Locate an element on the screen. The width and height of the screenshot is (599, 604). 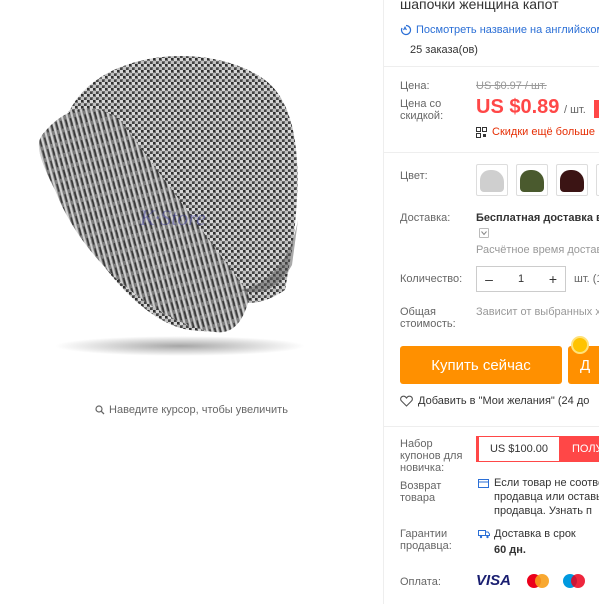
returns-label: Возврат товара is located at coordinates (421, 492).